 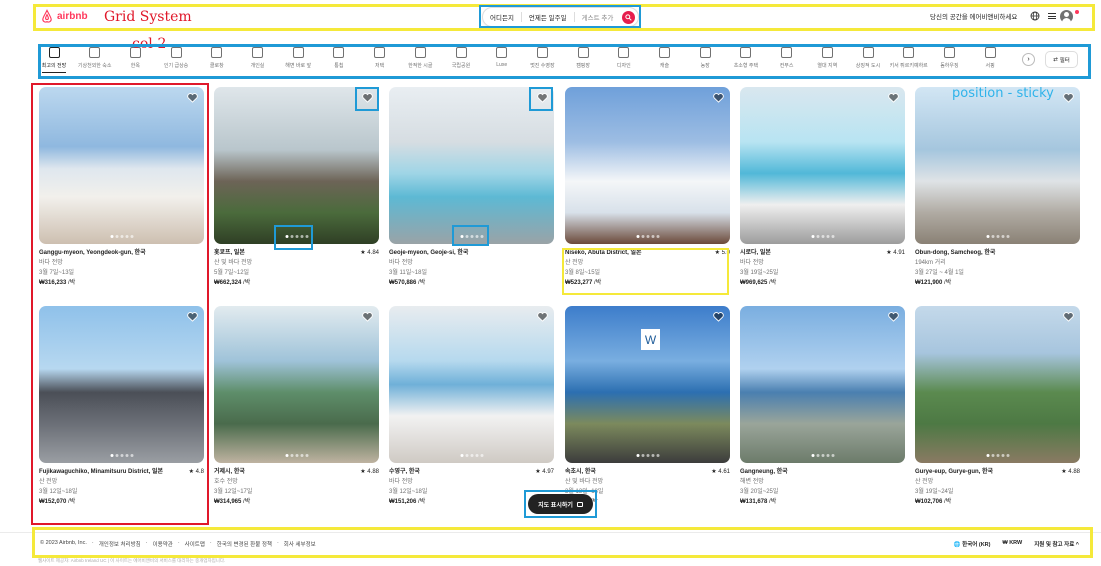 I want to click on search-where: 어디든지, so click(x=502, y=17).